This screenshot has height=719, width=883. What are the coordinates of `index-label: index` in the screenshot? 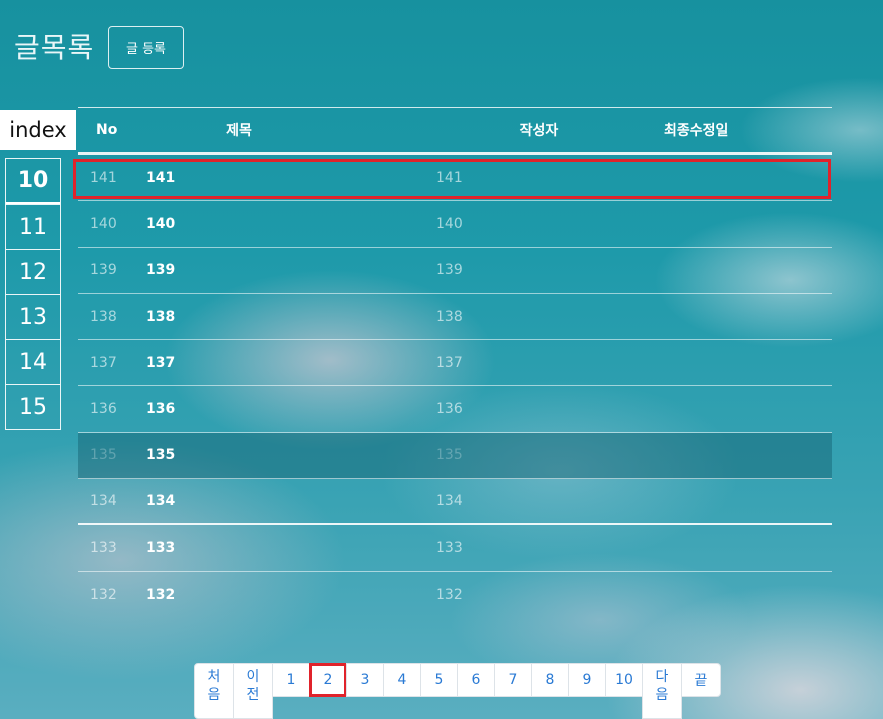 It's located at (38, 130).